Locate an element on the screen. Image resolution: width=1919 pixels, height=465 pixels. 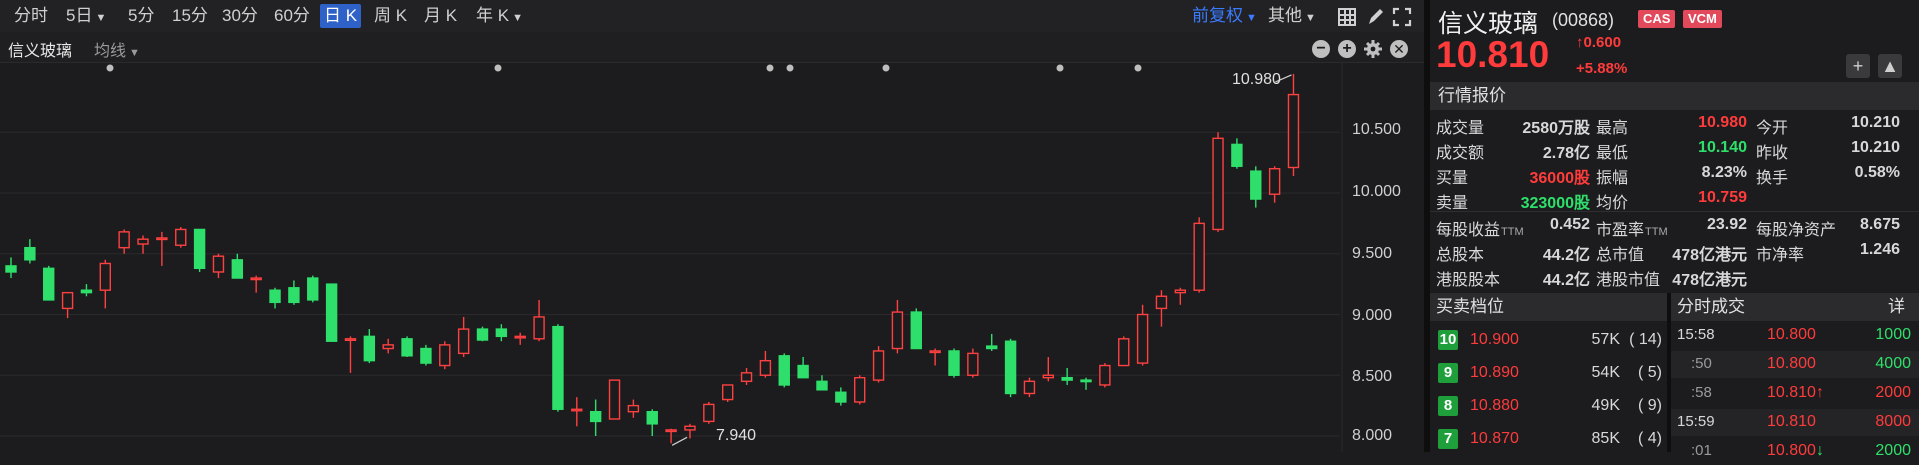
grid-layout-icon is located at coordinates (1347, 17).